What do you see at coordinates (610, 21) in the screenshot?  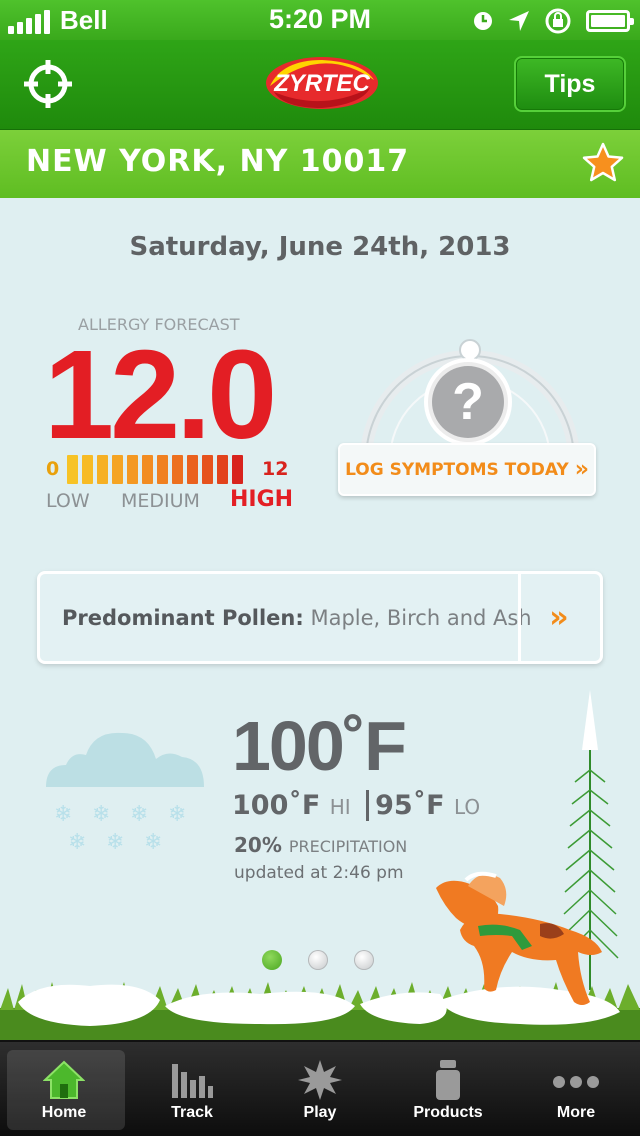 I see `battery-icon` at bounding box center [610, 21].